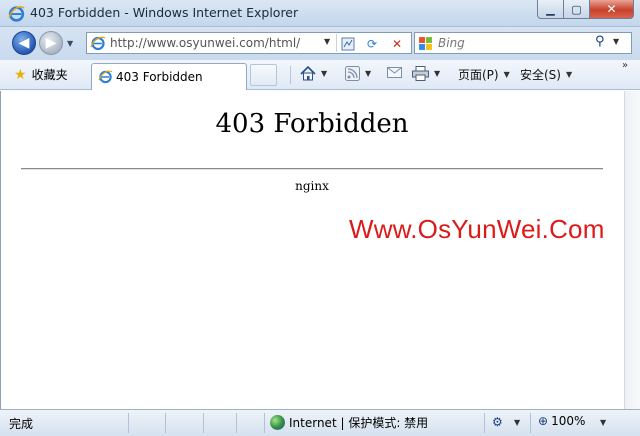 The height and width of the screenshot is (436, 640). What do you see at coordinates (603, 422) in the screenshot?
I see `zoom-dropdown-icon: ▼` at bounding box center [603, 422].